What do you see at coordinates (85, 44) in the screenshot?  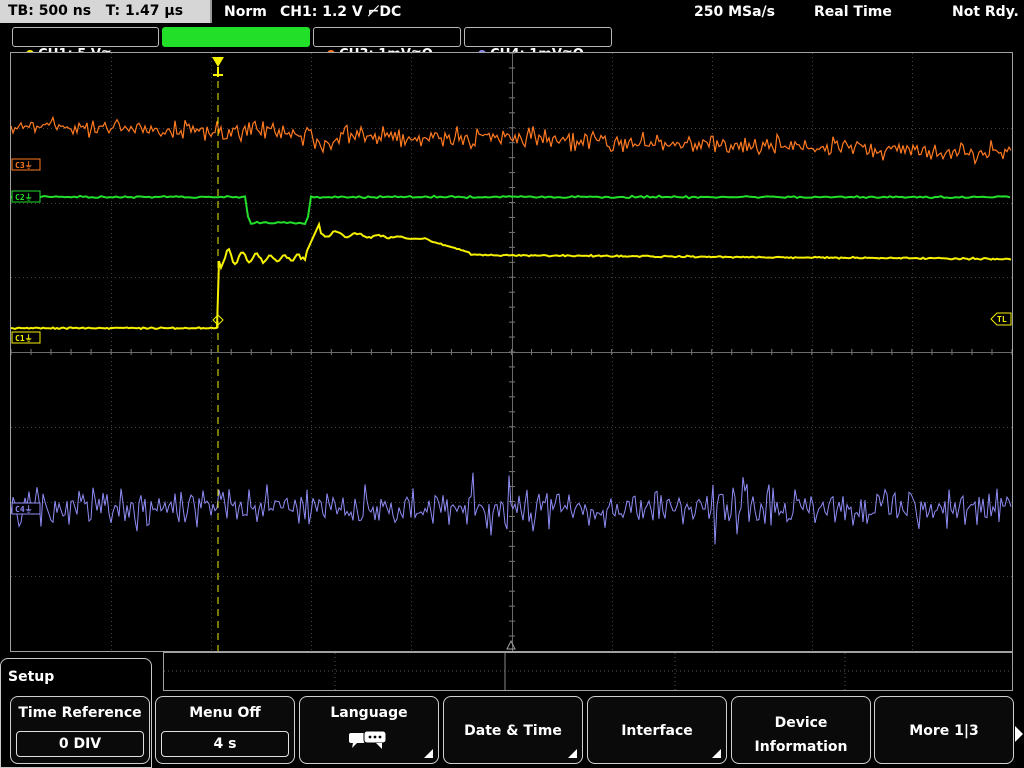 I see `tab-ch1: CH1: 5 V≅` at bounding box center [85, 44].